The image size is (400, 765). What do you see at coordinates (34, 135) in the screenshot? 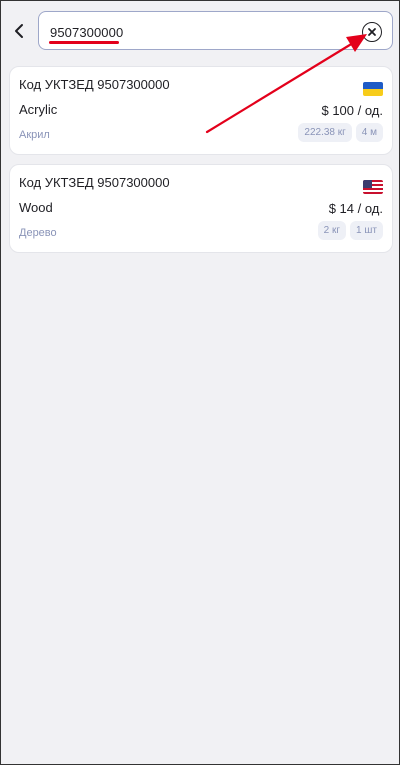
I see `product-subtitle: Акрил` at bounding box center [34, 135].